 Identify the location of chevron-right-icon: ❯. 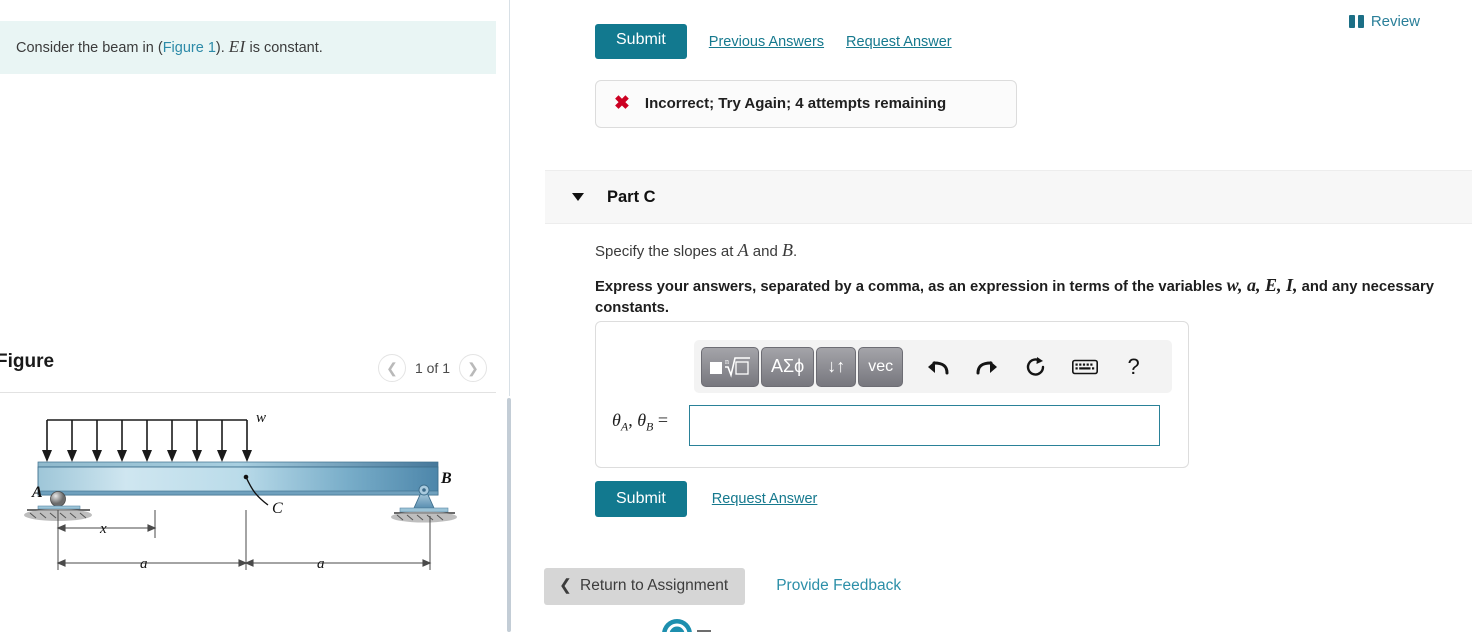
(473, 367).